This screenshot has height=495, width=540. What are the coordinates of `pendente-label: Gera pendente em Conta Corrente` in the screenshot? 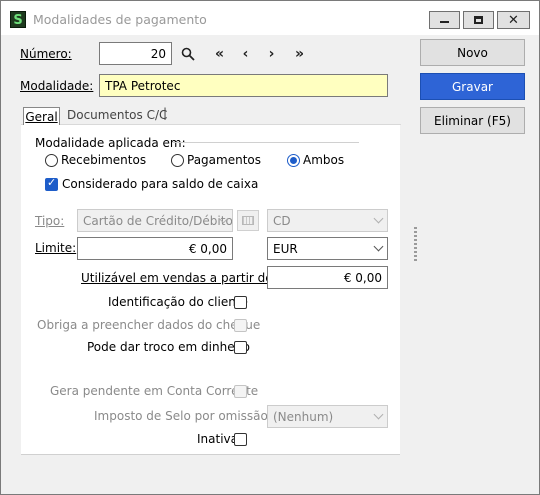 It's located at (154, 391).